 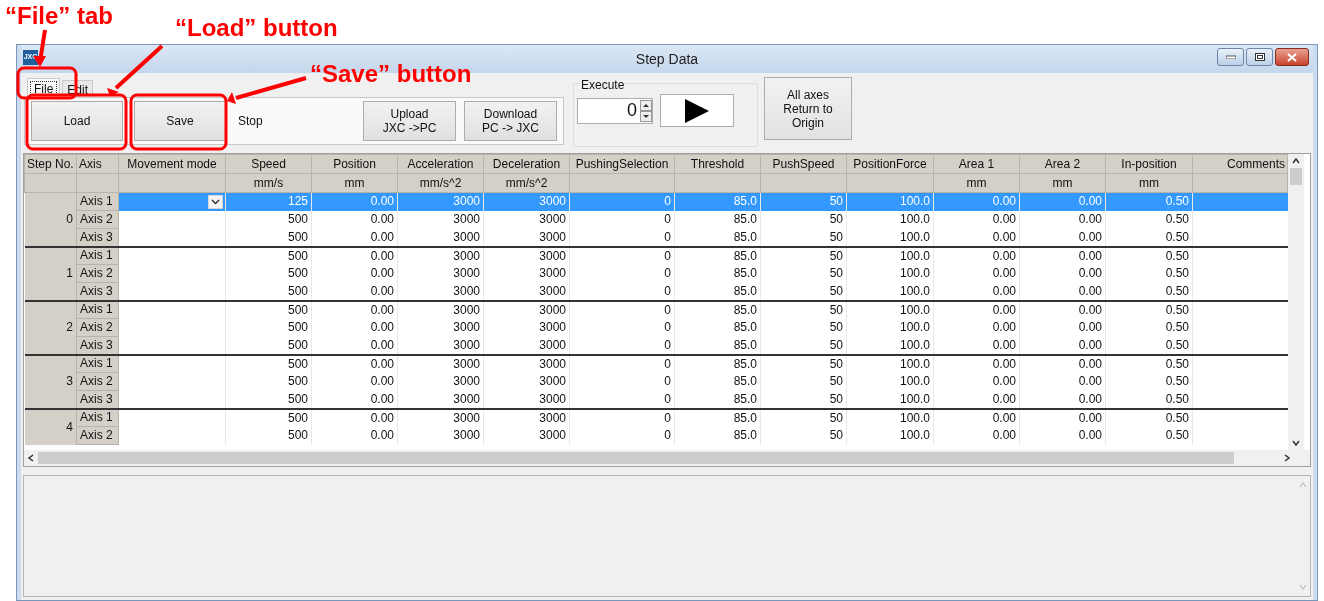 I want to click on horizontal-scrollbar, so click(x=667, y=458).